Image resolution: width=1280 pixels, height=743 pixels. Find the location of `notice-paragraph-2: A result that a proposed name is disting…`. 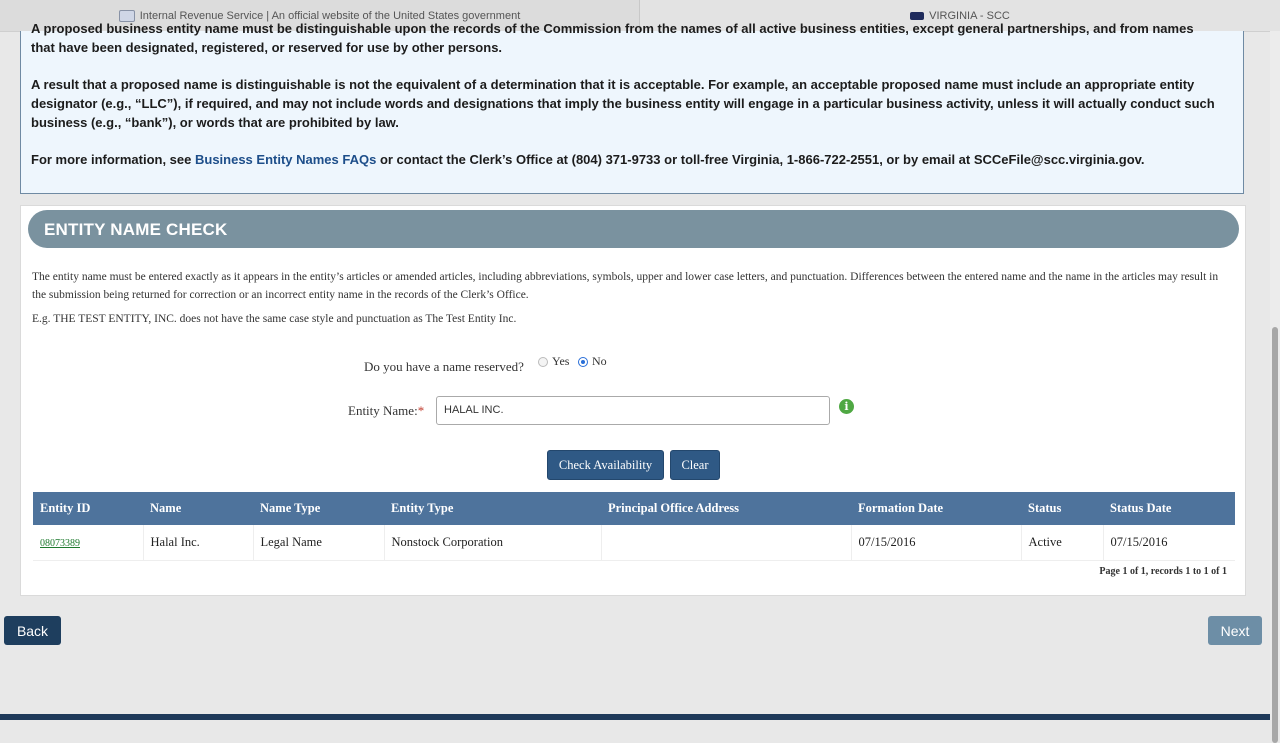

notice-paragraph-2: A result that a proposed name is disting… is located at coordinates (623, 103).